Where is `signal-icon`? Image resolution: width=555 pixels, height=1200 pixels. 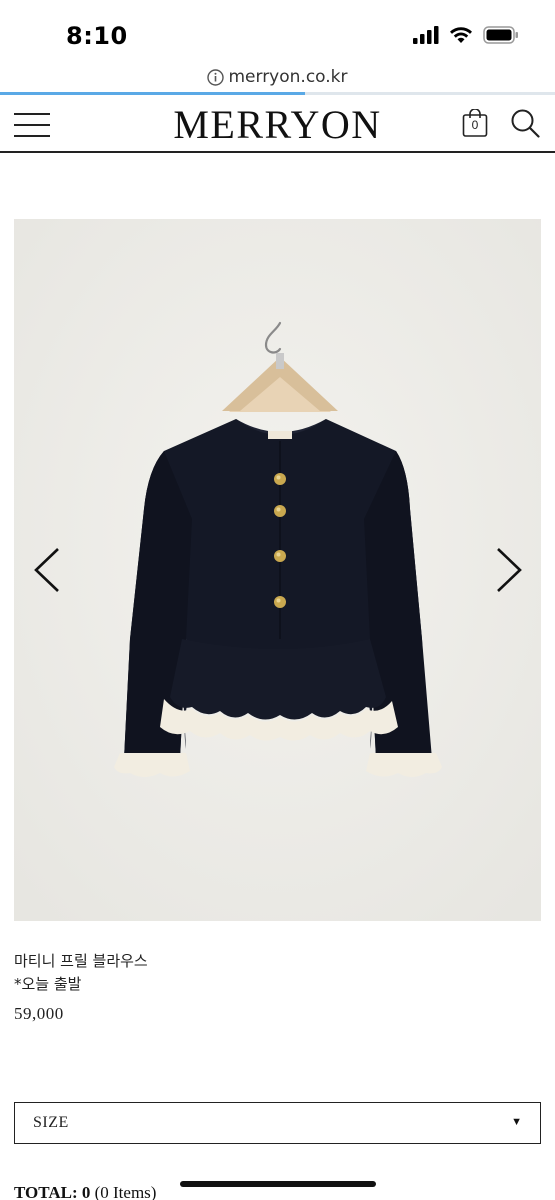
signal-icon is located at coordinates (426, 35).